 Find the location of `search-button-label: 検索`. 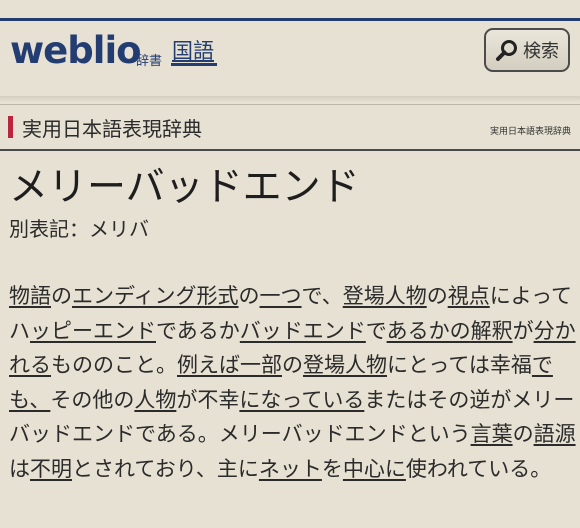

search-button-label: 検索 is located at coordinates (541, 51).